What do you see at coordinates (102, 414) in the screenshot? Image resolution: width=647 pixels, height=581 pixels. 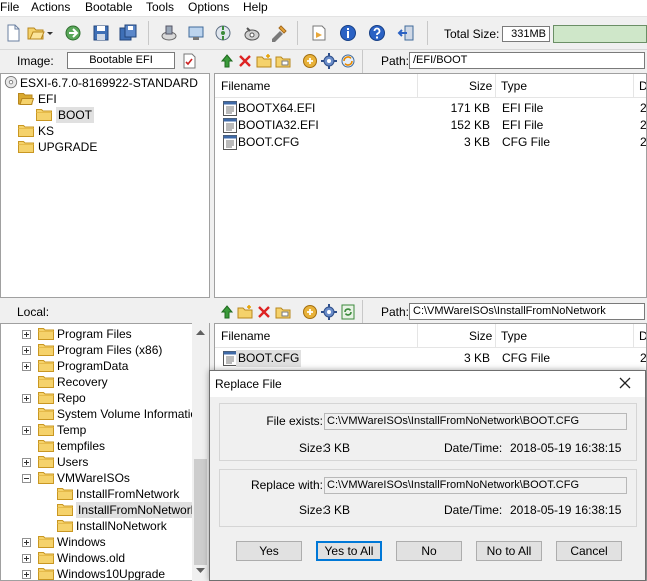 I see `tree-item: System Volume Information` at bounding box center [102, 414].